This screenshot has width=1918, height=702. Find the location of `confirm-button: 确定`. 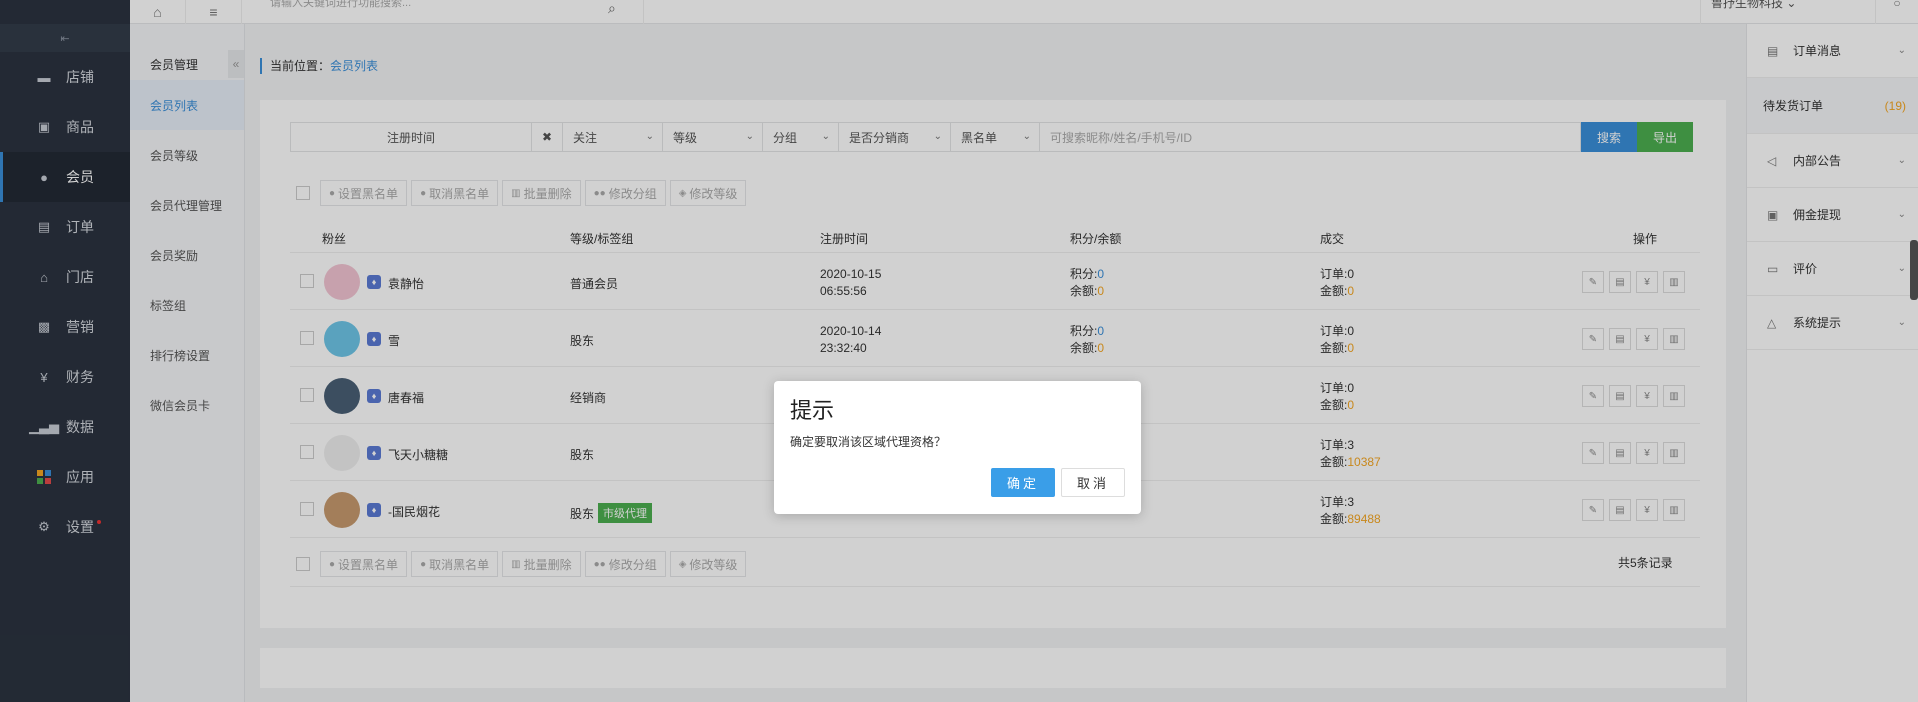

confirm-button: 确定 is located at coordinates (1023, 482).